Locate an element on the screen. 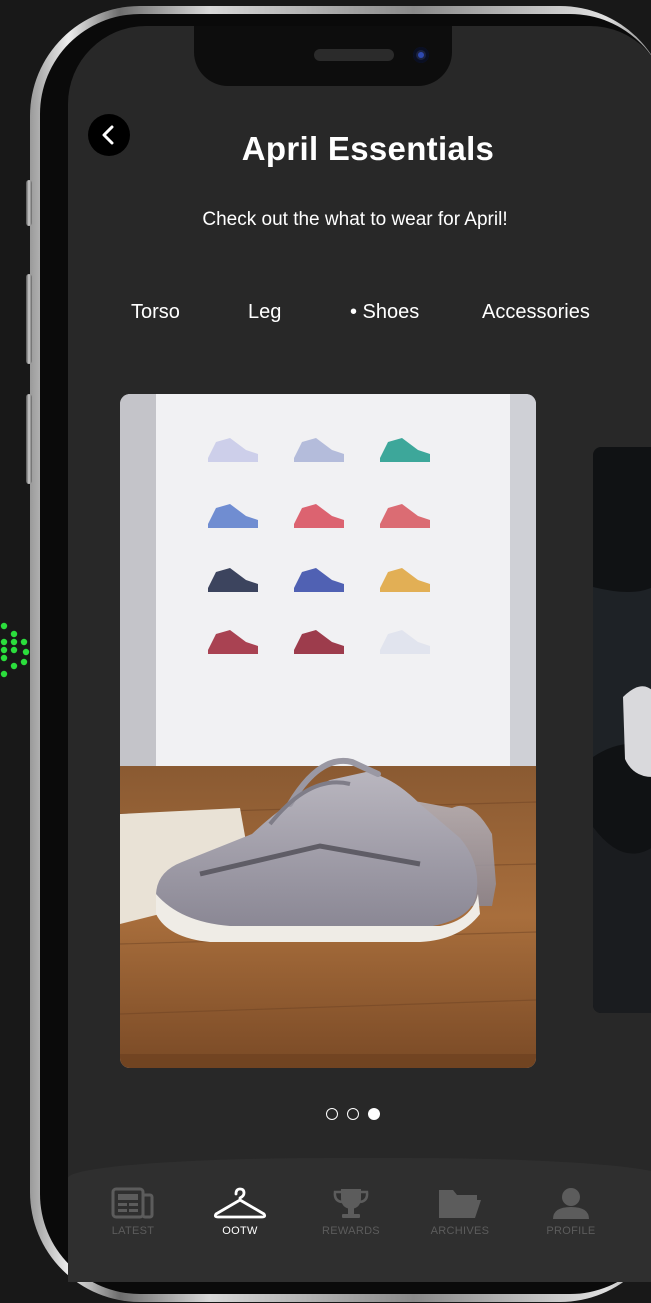  nav-profile: PROFILE is located at coordinates (571, 1211).